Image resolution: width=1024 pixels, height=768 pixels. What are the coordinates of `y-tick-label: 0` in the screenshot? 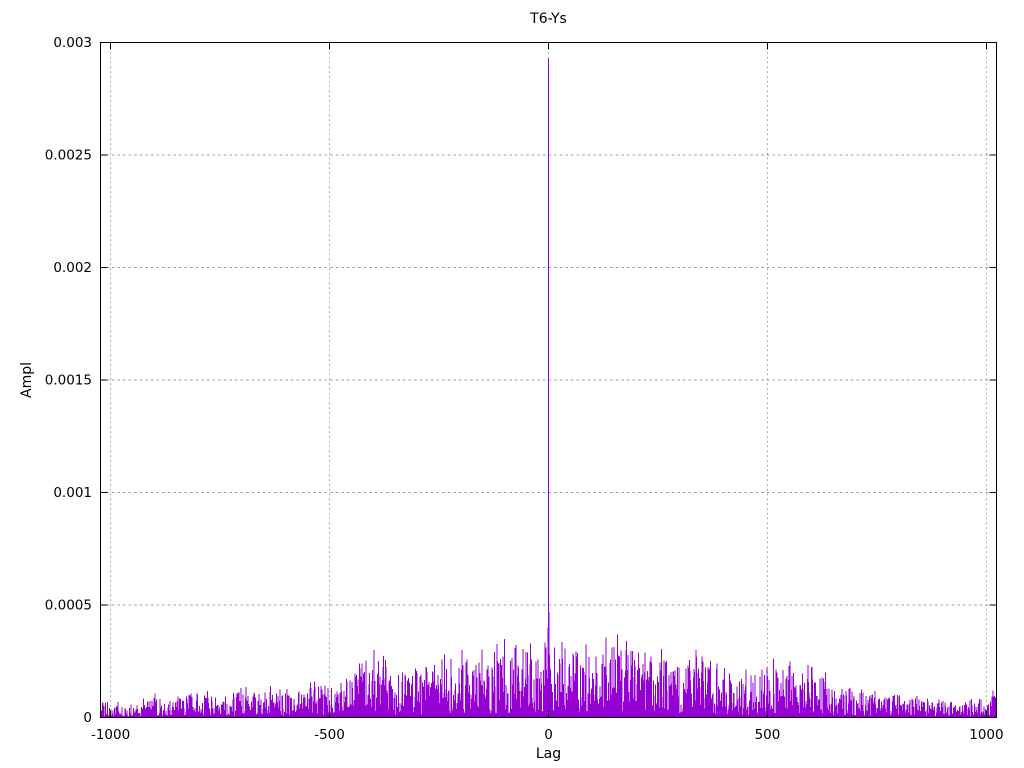 It's located at (87, 718).